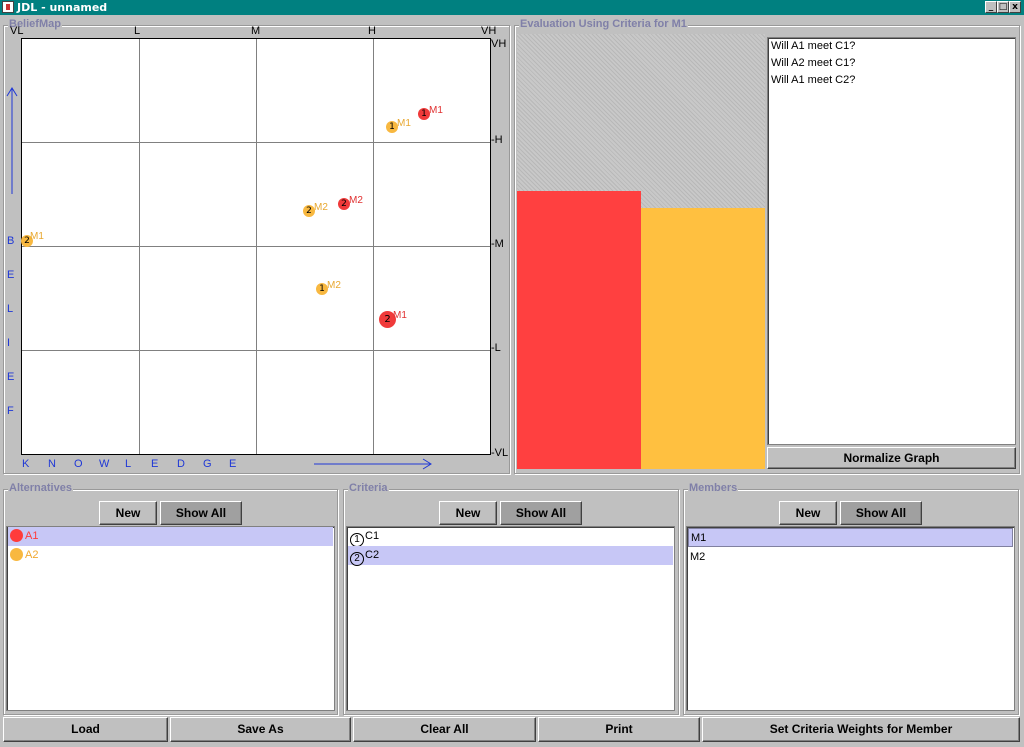  Describe the element at coordinates (11, 377) in the screenshot. I see `belief-letter-5: E` at that location.